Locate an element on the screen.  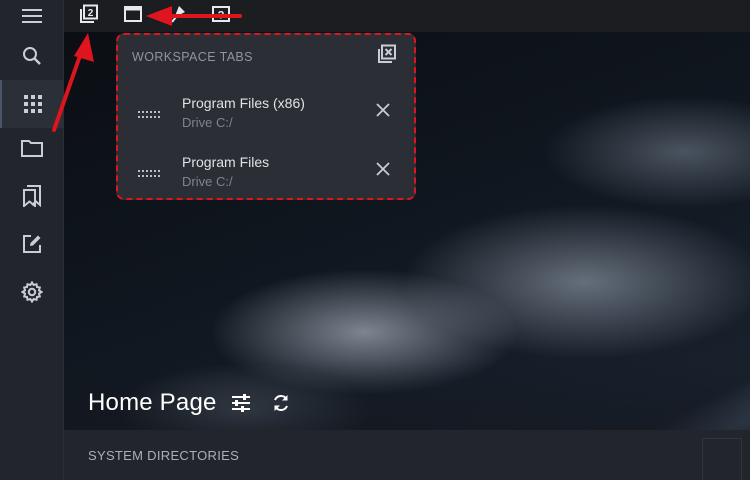
pin-button is located at coordinates (179, 16).